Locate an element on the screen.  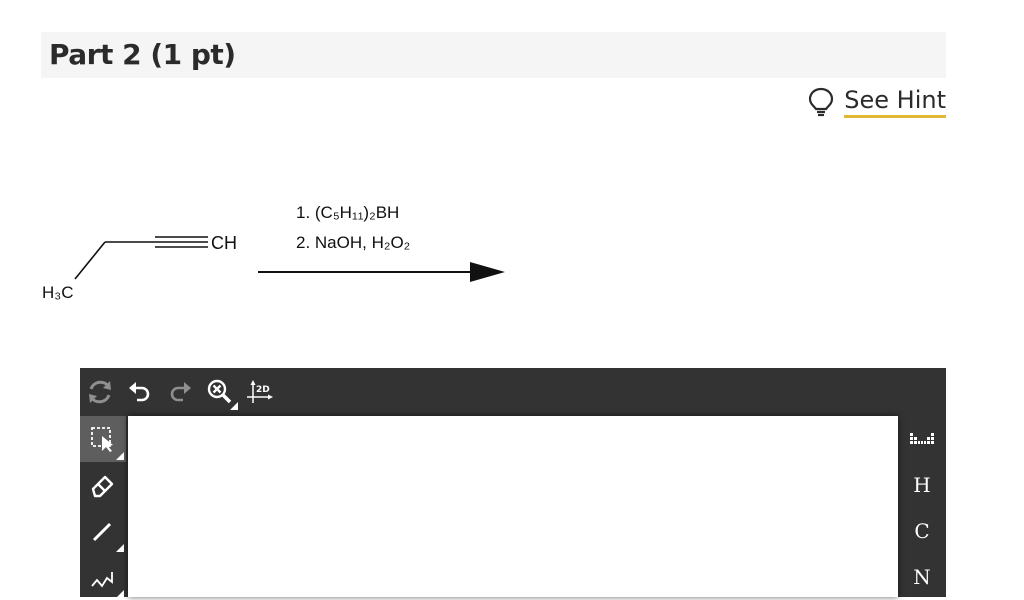
2d-clean-button: 2D is located at coordinates (260, 392).